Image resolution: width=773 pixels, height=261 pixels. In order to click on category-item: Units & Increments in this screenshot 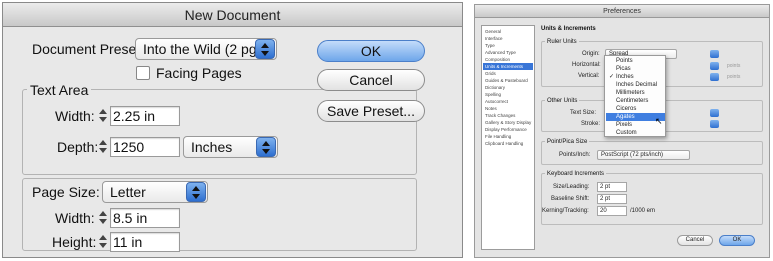, I will do `click(508, 66)`.